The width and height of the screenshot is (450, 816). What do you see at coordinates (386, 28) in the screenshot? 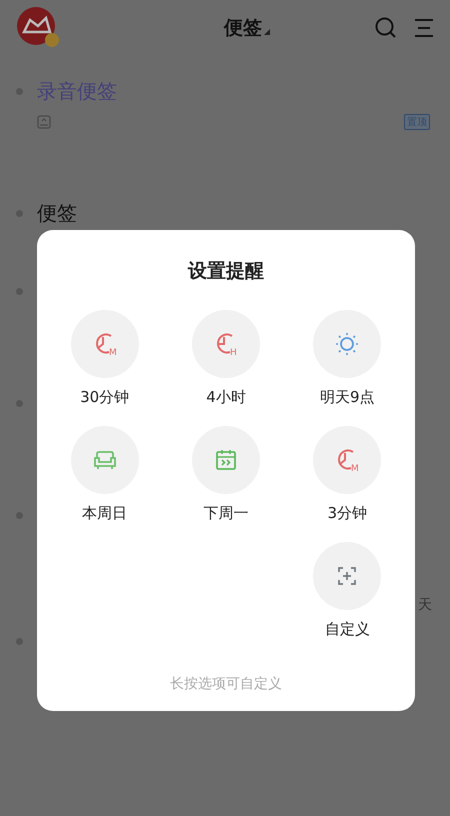
I see `search-icon` at bounding box center [386, 28].